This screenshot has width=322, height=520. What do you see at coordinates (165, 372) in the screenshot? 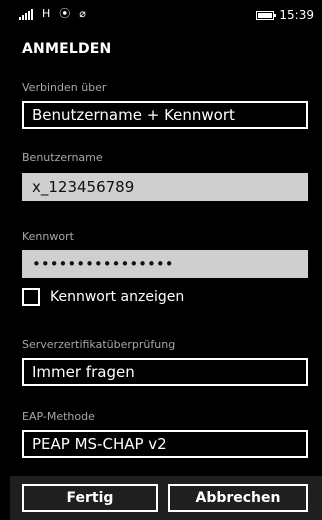
I see `cert-select: Immer fragen` at bounding box center [165, 372].